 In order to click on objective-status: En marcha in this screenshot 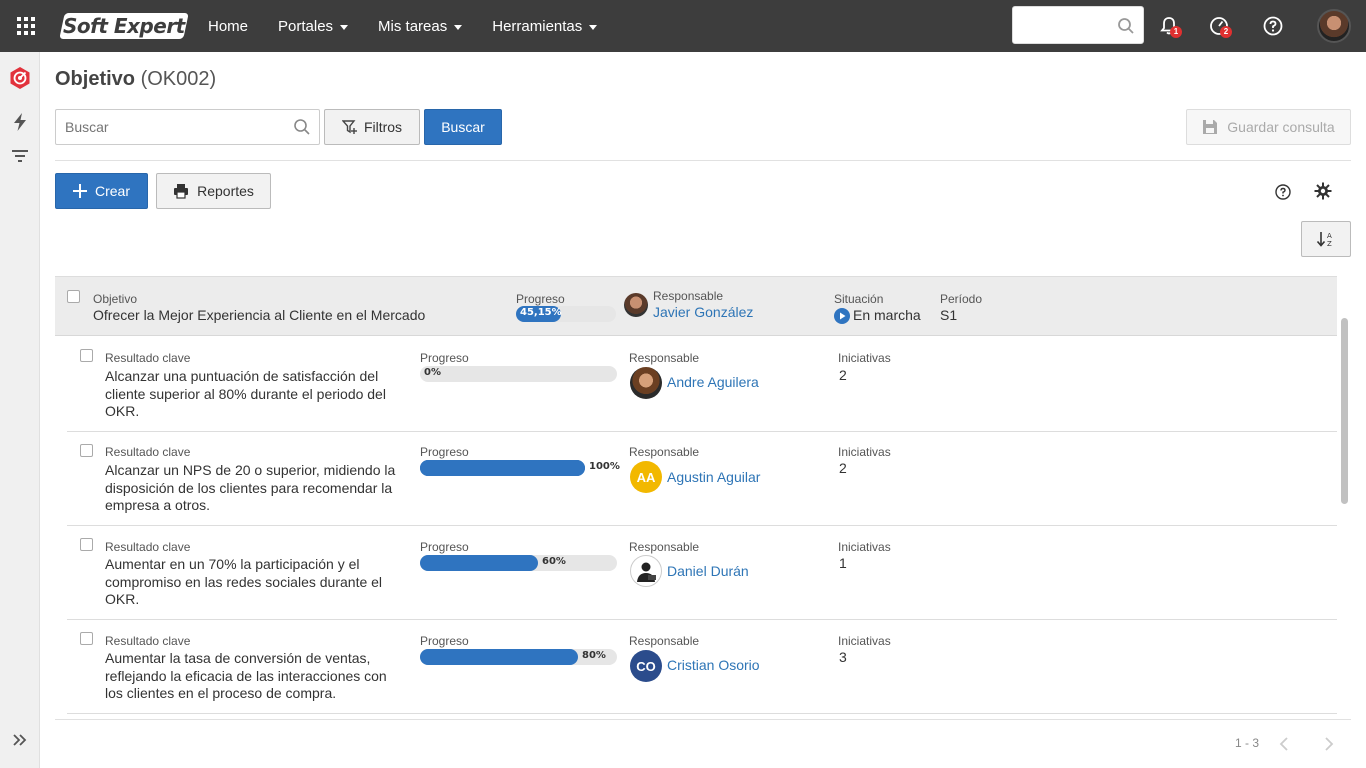, I will do `click(887, 315)`.